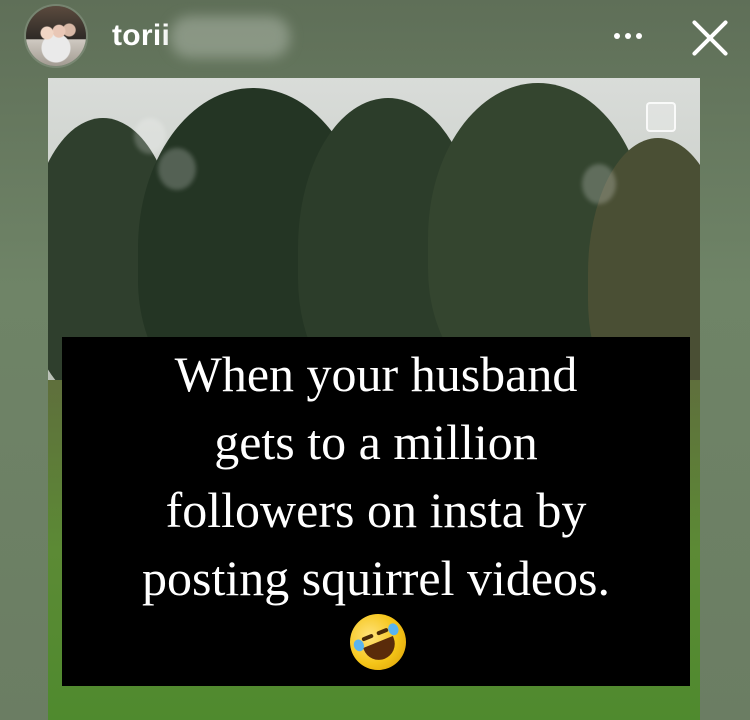 The width and height of the screenshot is (750, 720). Describe the element at coordinates (628, 36) in the screenshot. I see `more-options-button` at that location.